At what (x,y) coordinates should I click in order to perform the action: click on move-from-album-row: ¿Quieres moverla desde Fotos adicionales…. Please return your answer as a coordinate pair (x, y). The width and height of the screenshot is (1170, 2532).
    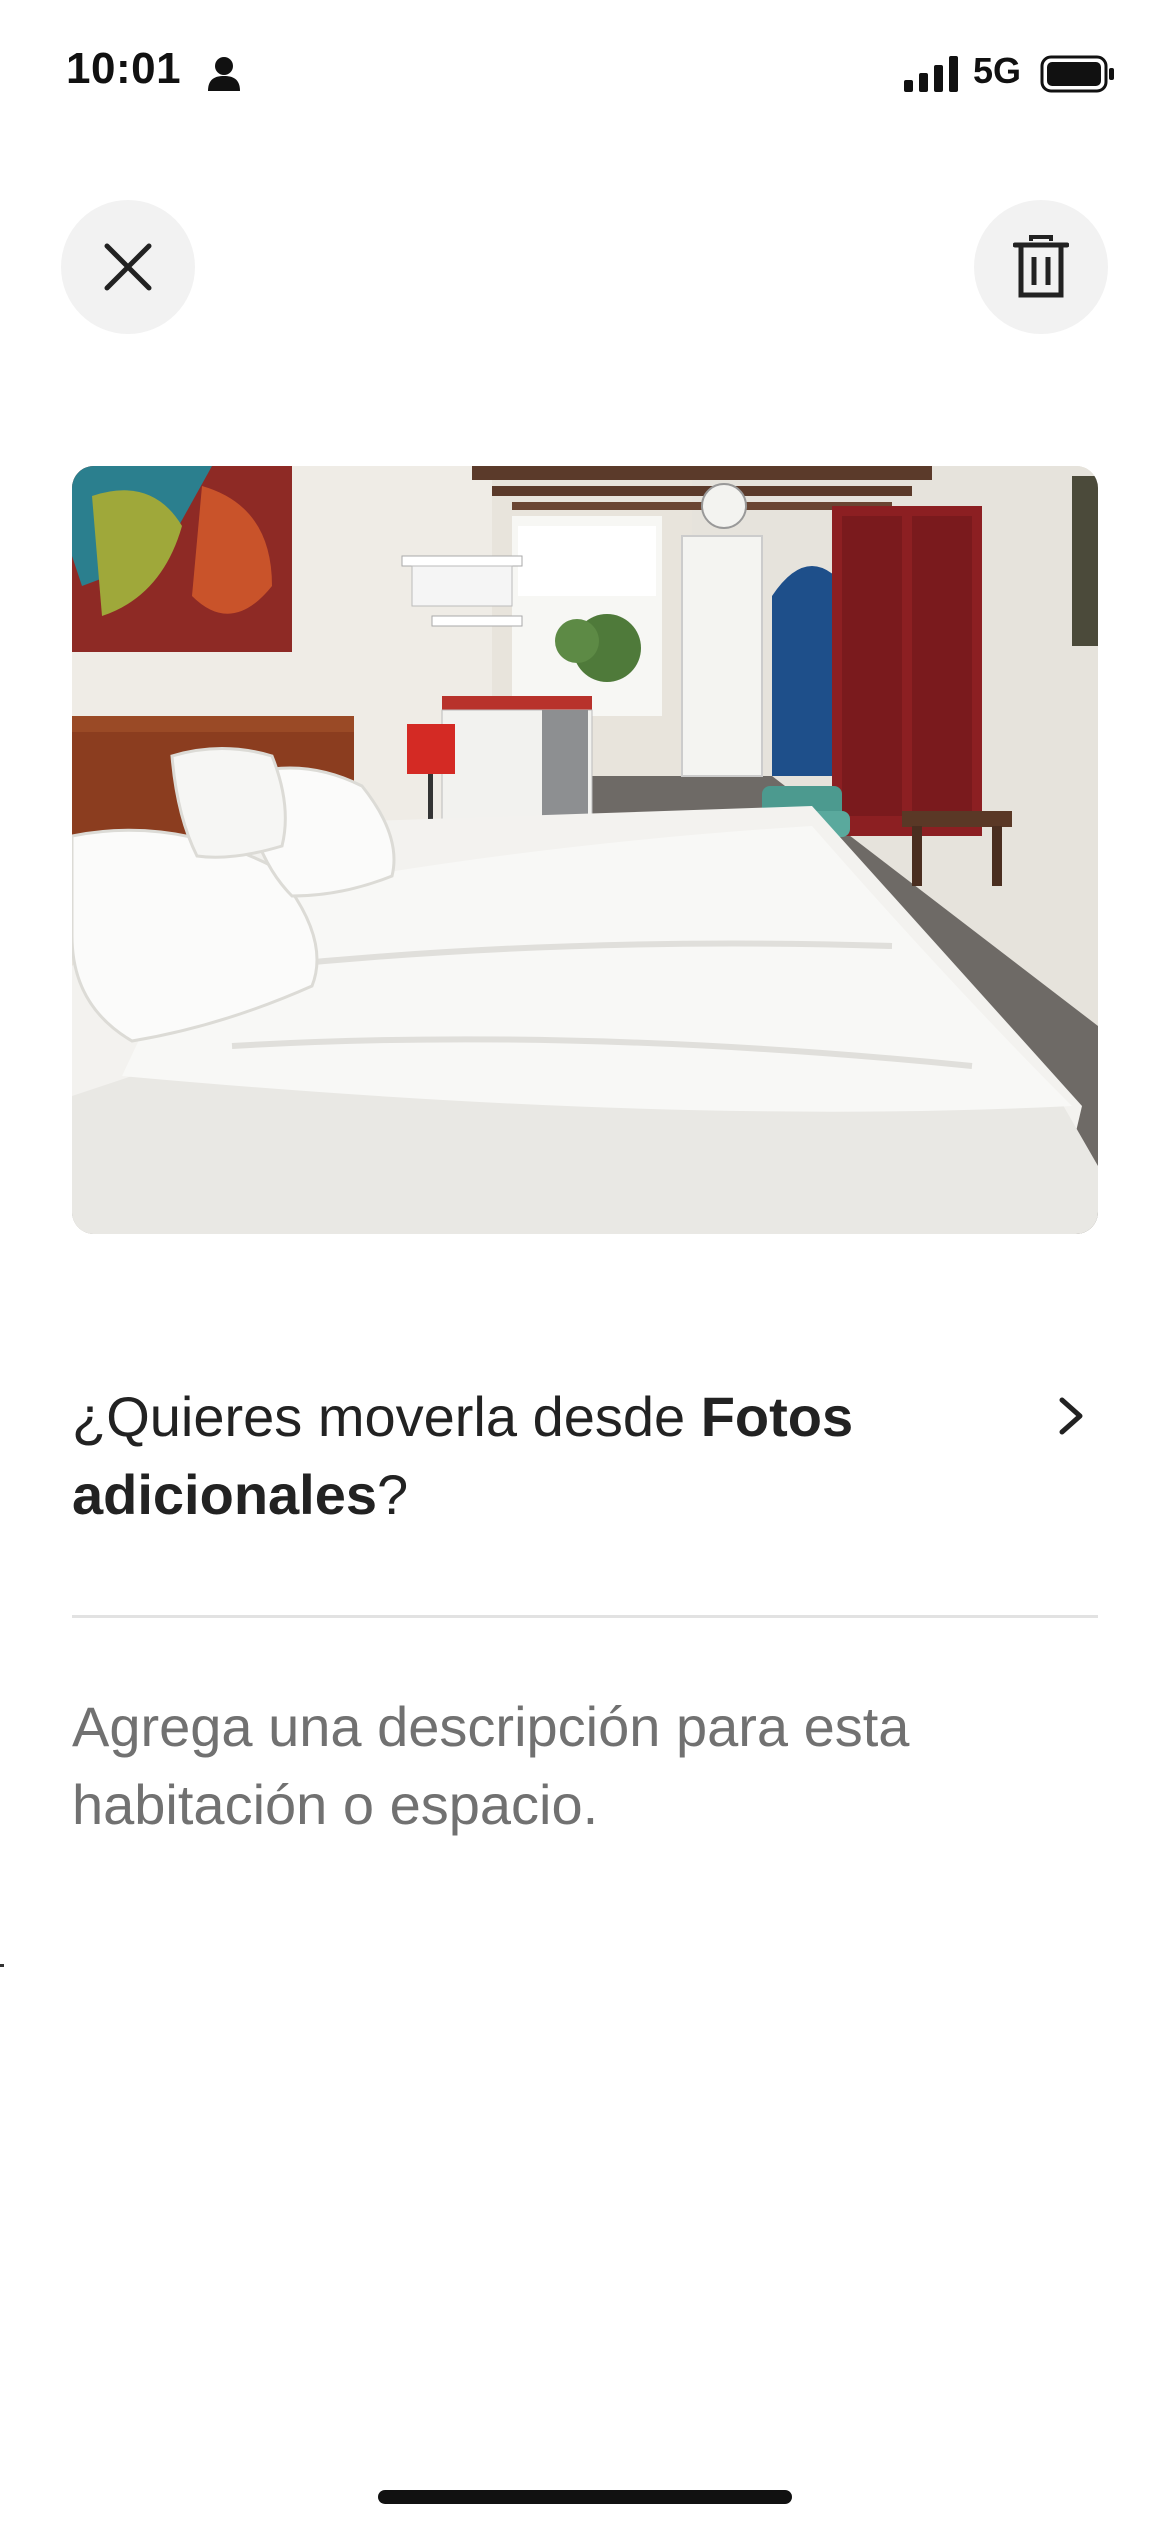
    Looking at the image, I should click on (585, 1463).